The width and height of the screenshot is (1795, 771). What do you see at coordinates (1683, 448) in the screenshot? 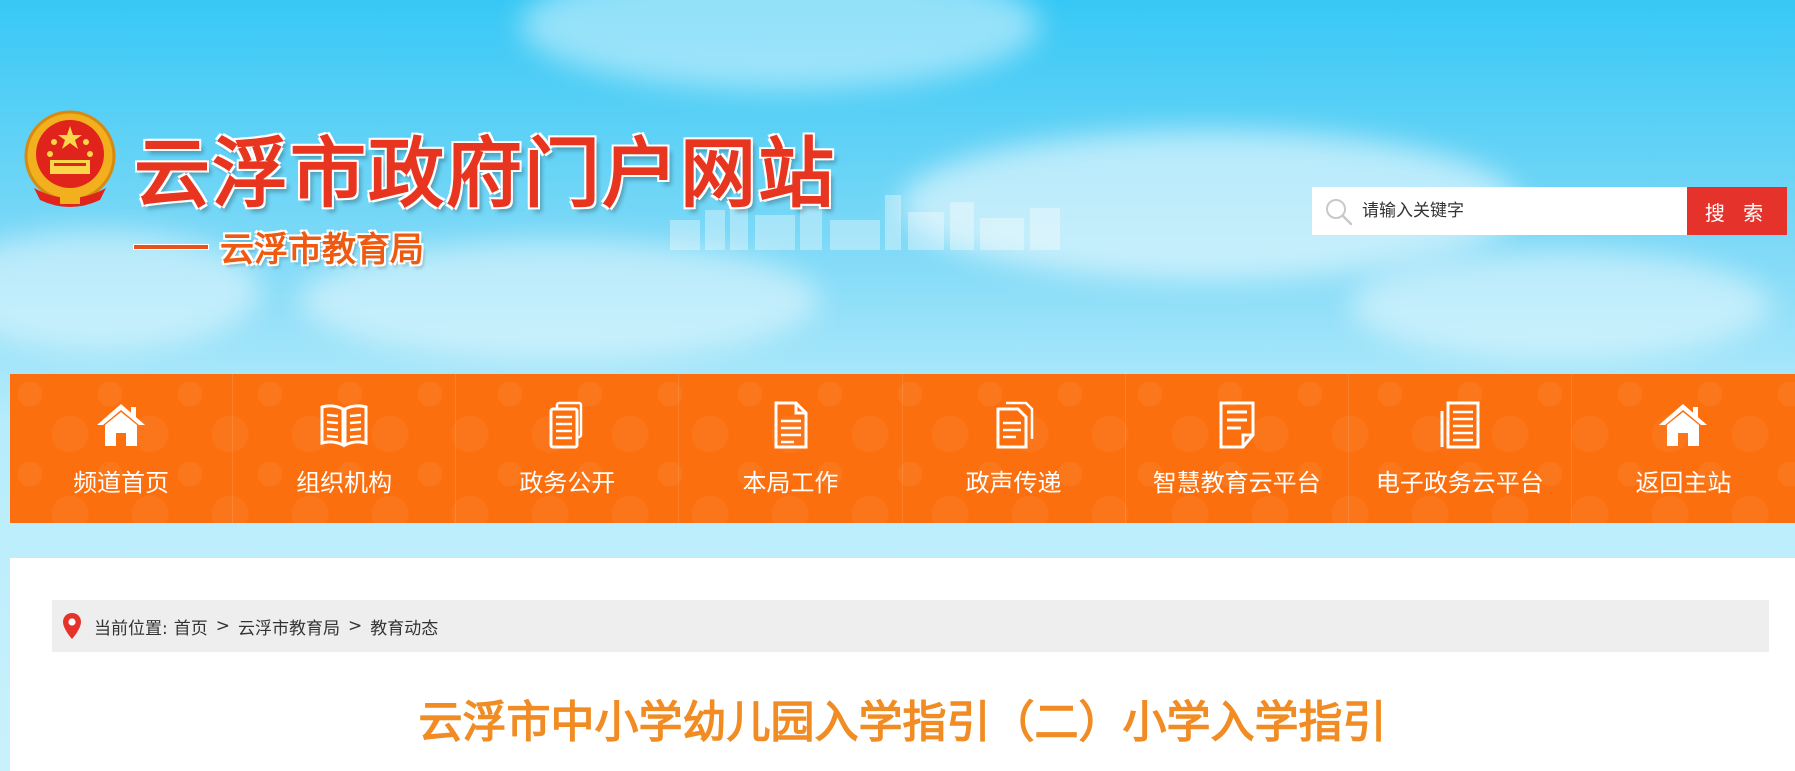
I see `nav-item-return-main-site: 返回主站` at bounding box center [1683, 448].